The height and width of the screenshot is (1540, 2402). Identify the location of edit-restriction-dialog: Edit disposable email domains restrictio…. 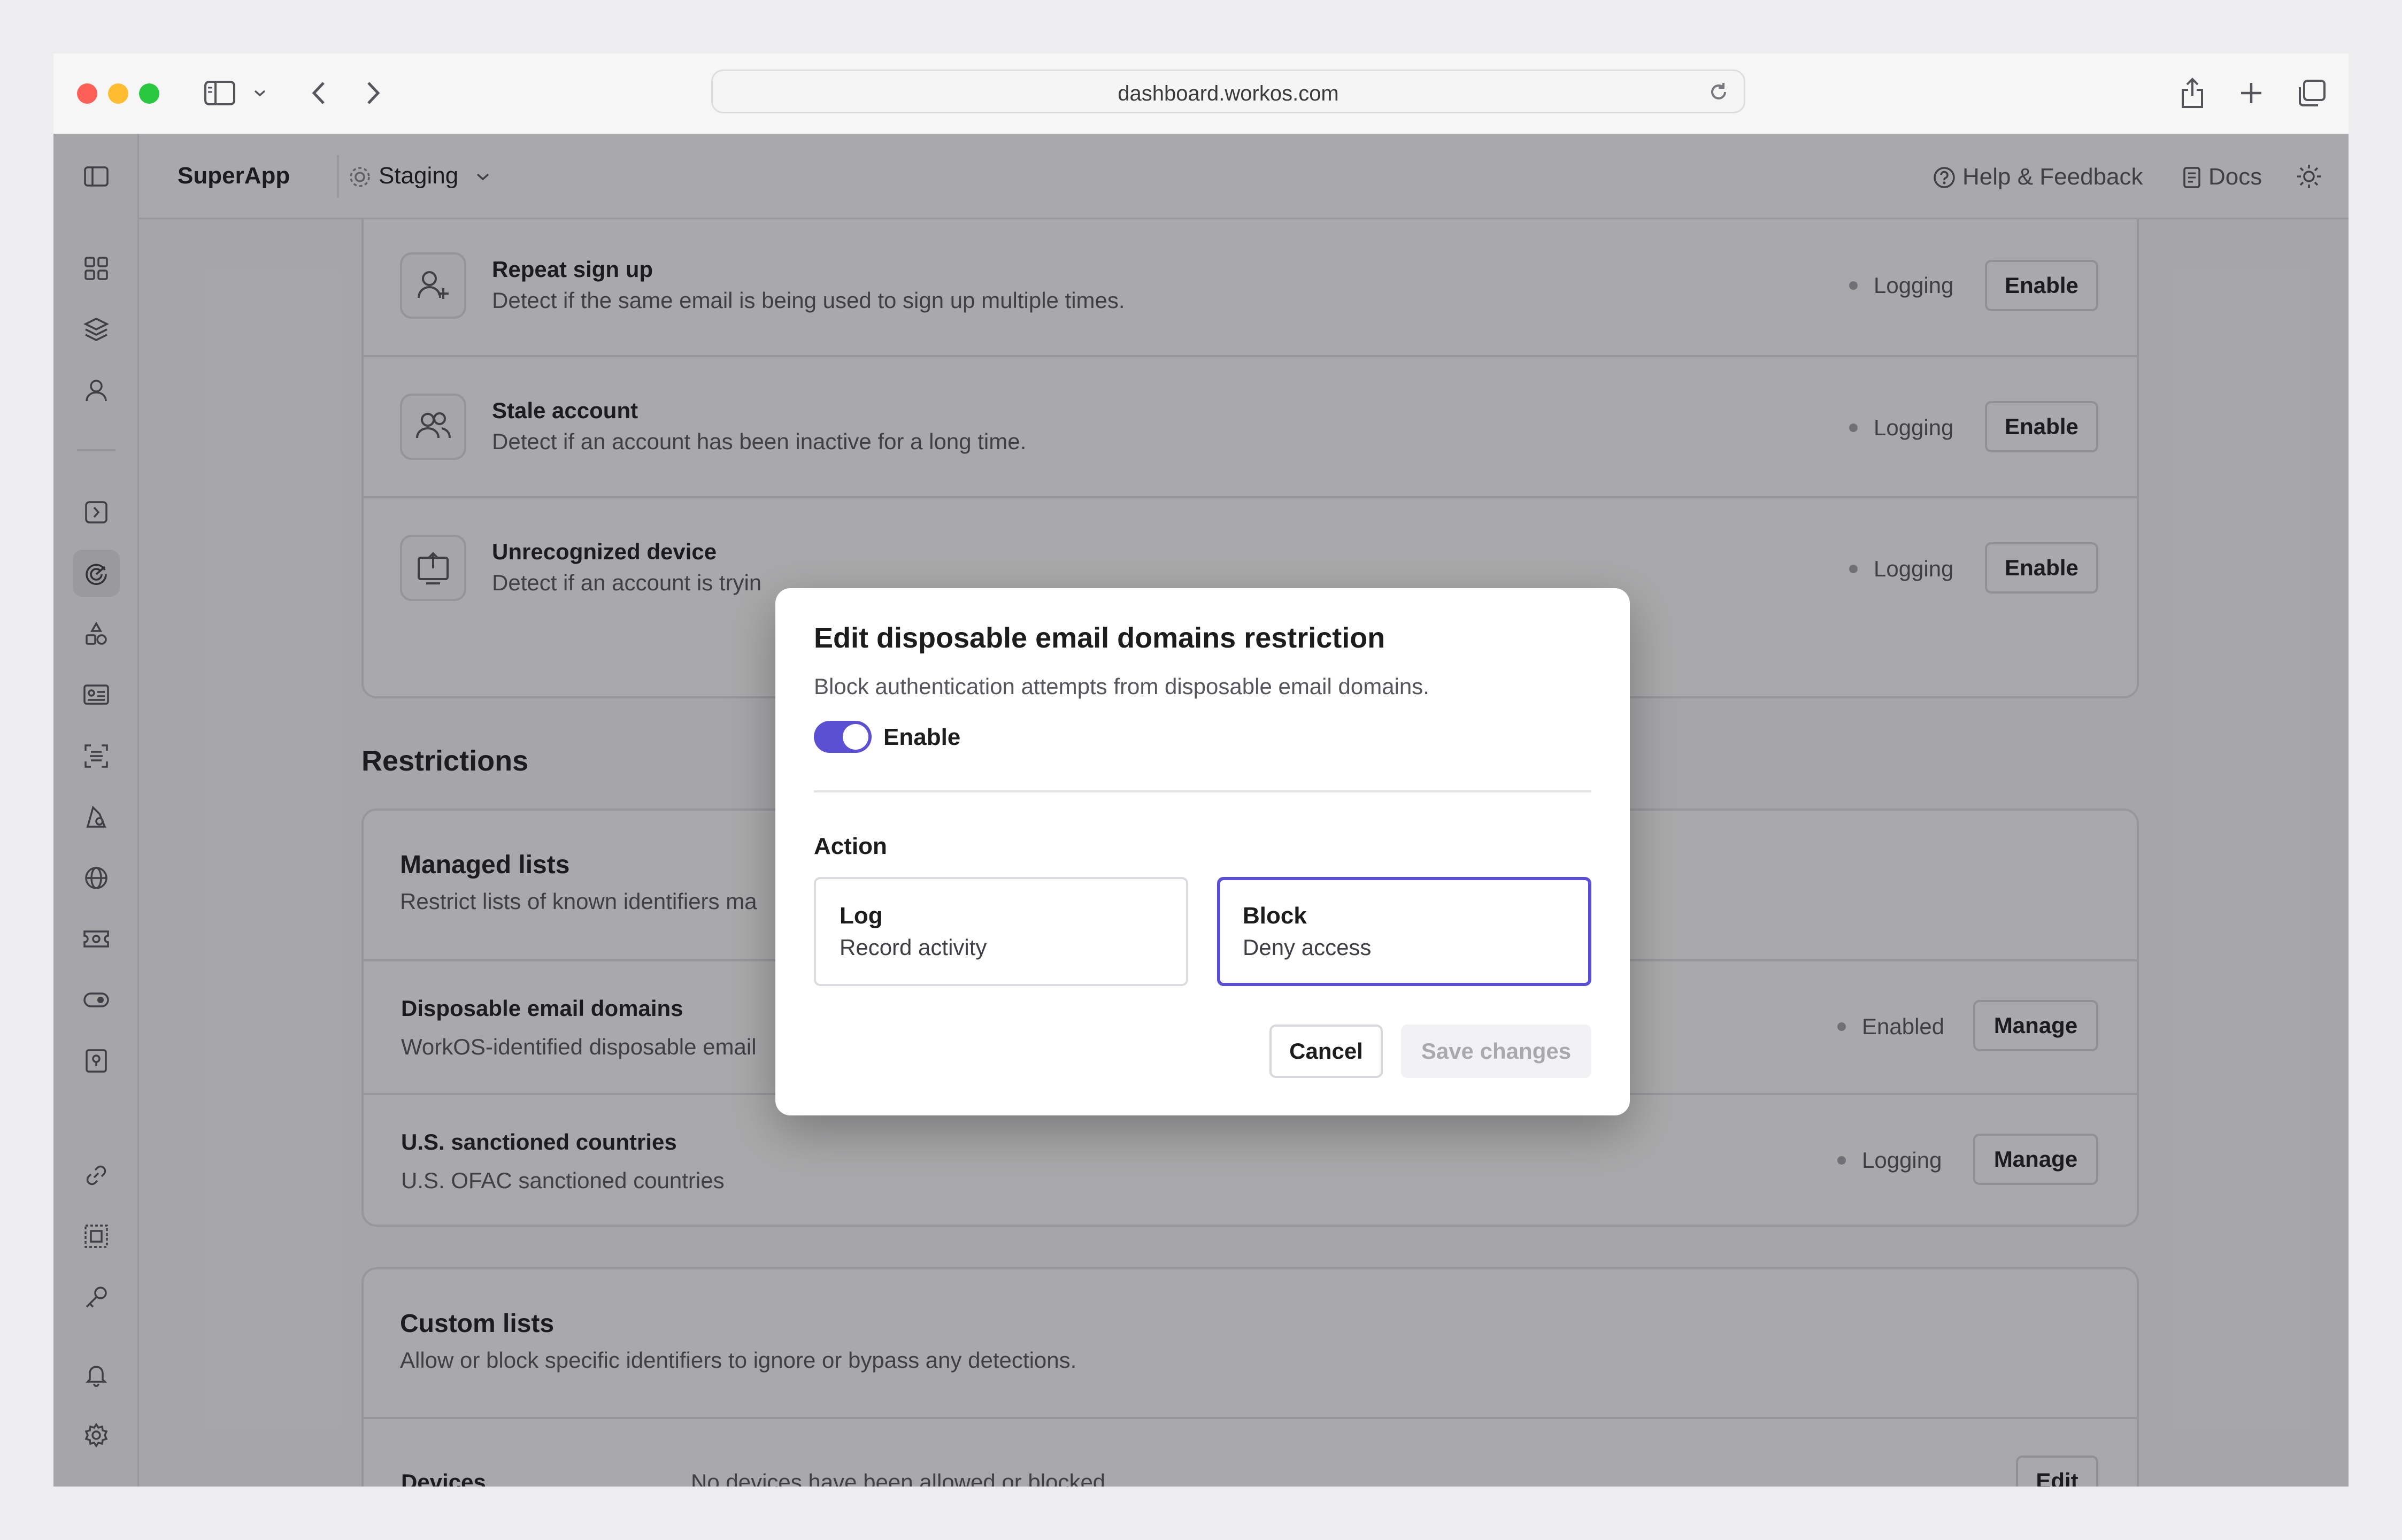
(1202, 851).